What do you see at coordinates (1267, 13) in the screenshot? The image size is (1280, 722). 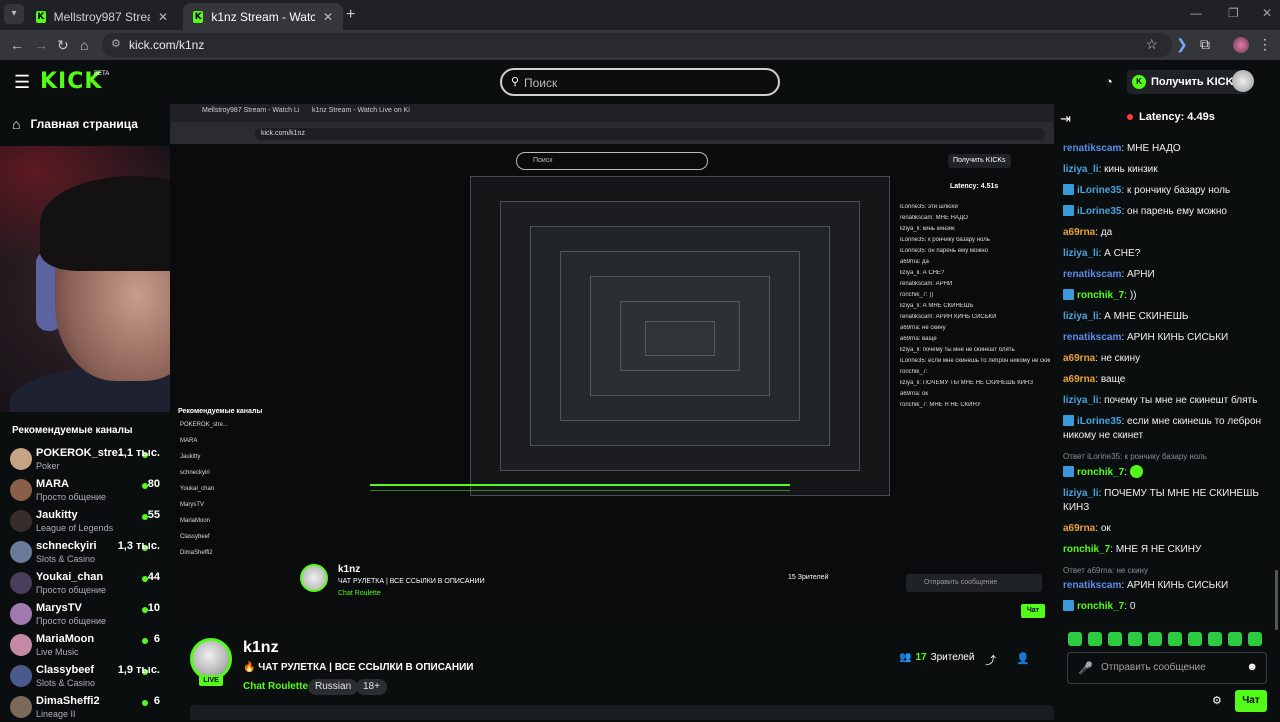 I see `close-window-icon: ✕` at bounding box center [1267, 13].